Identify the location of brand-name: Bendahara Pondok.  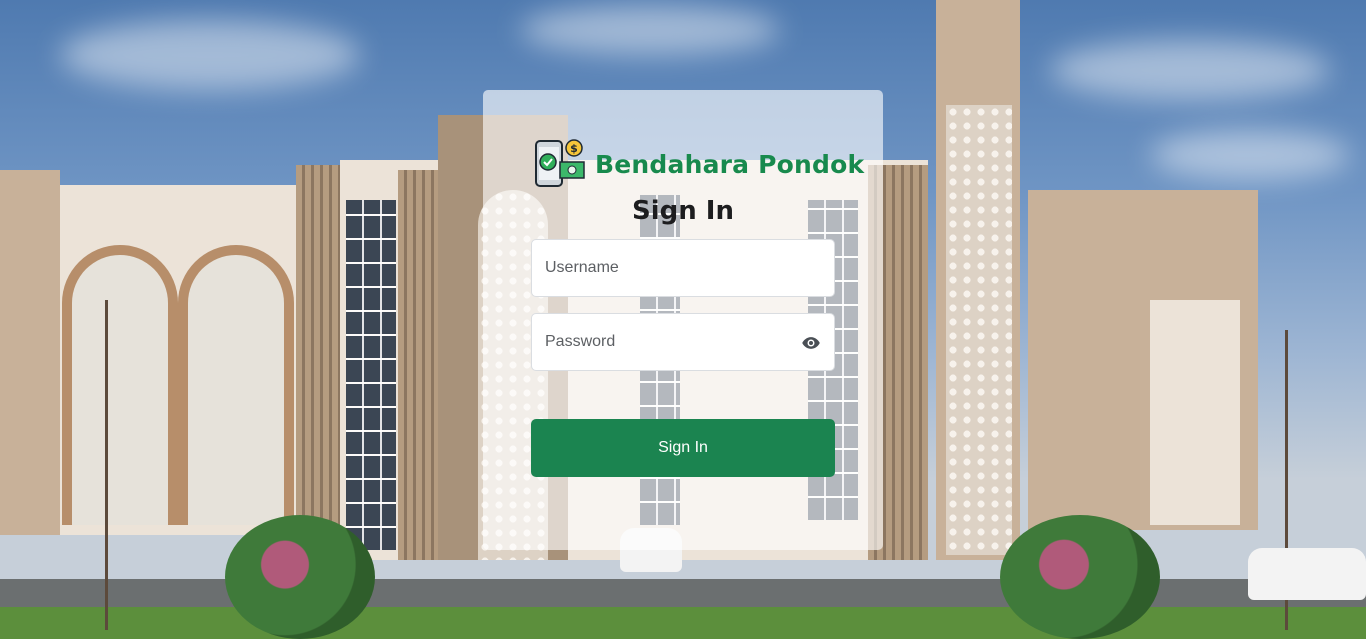
(730, 164).